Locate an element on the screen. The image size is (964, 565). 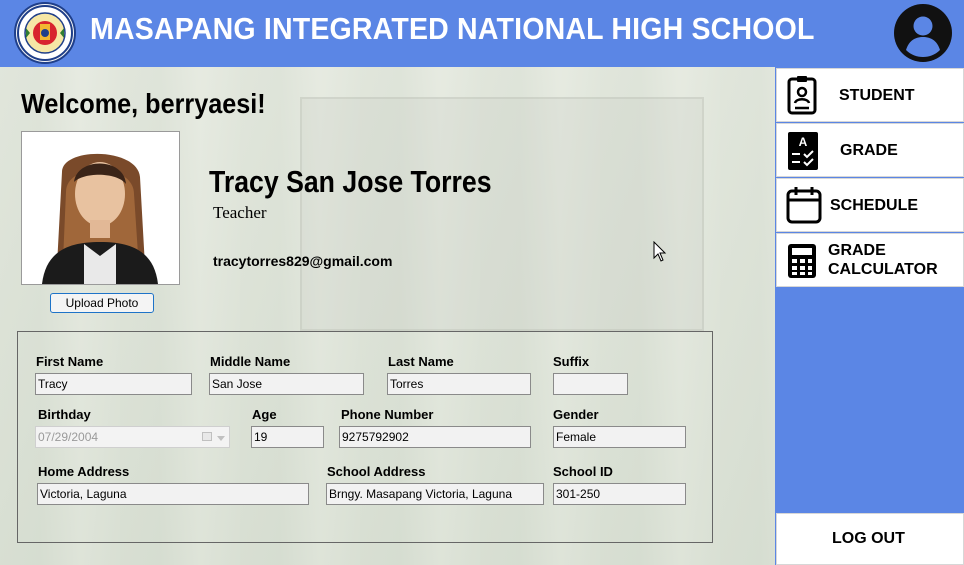
phone-number-label: Phone Number is located at coordinates (387, 414).